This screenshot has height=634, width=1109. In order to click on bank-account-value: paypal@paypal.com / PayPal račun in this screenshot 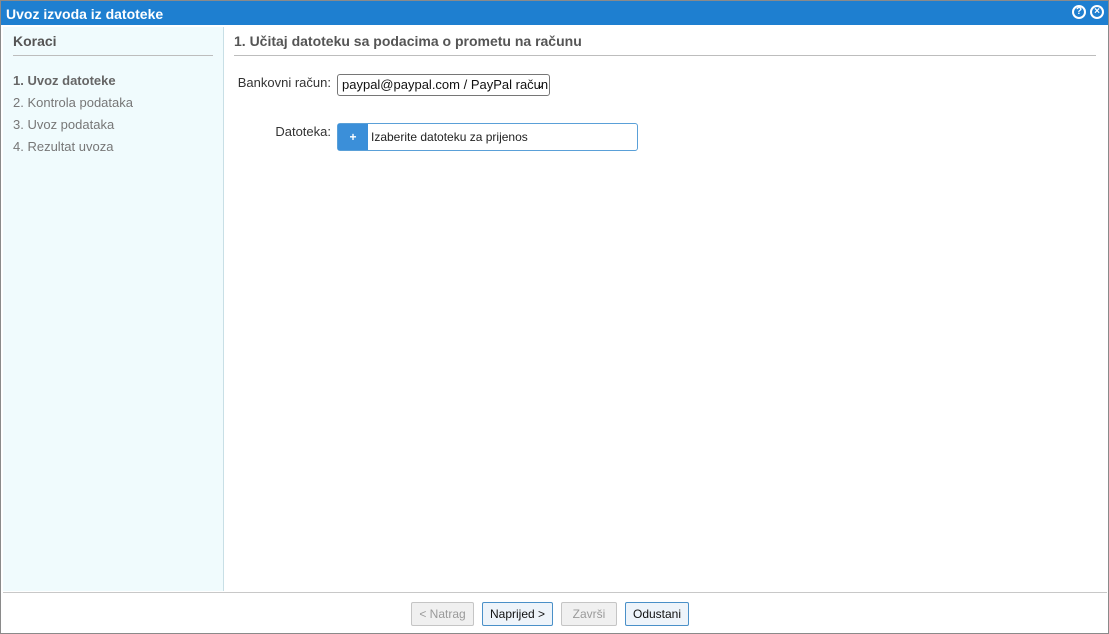, I will do `click(445, 84)`.